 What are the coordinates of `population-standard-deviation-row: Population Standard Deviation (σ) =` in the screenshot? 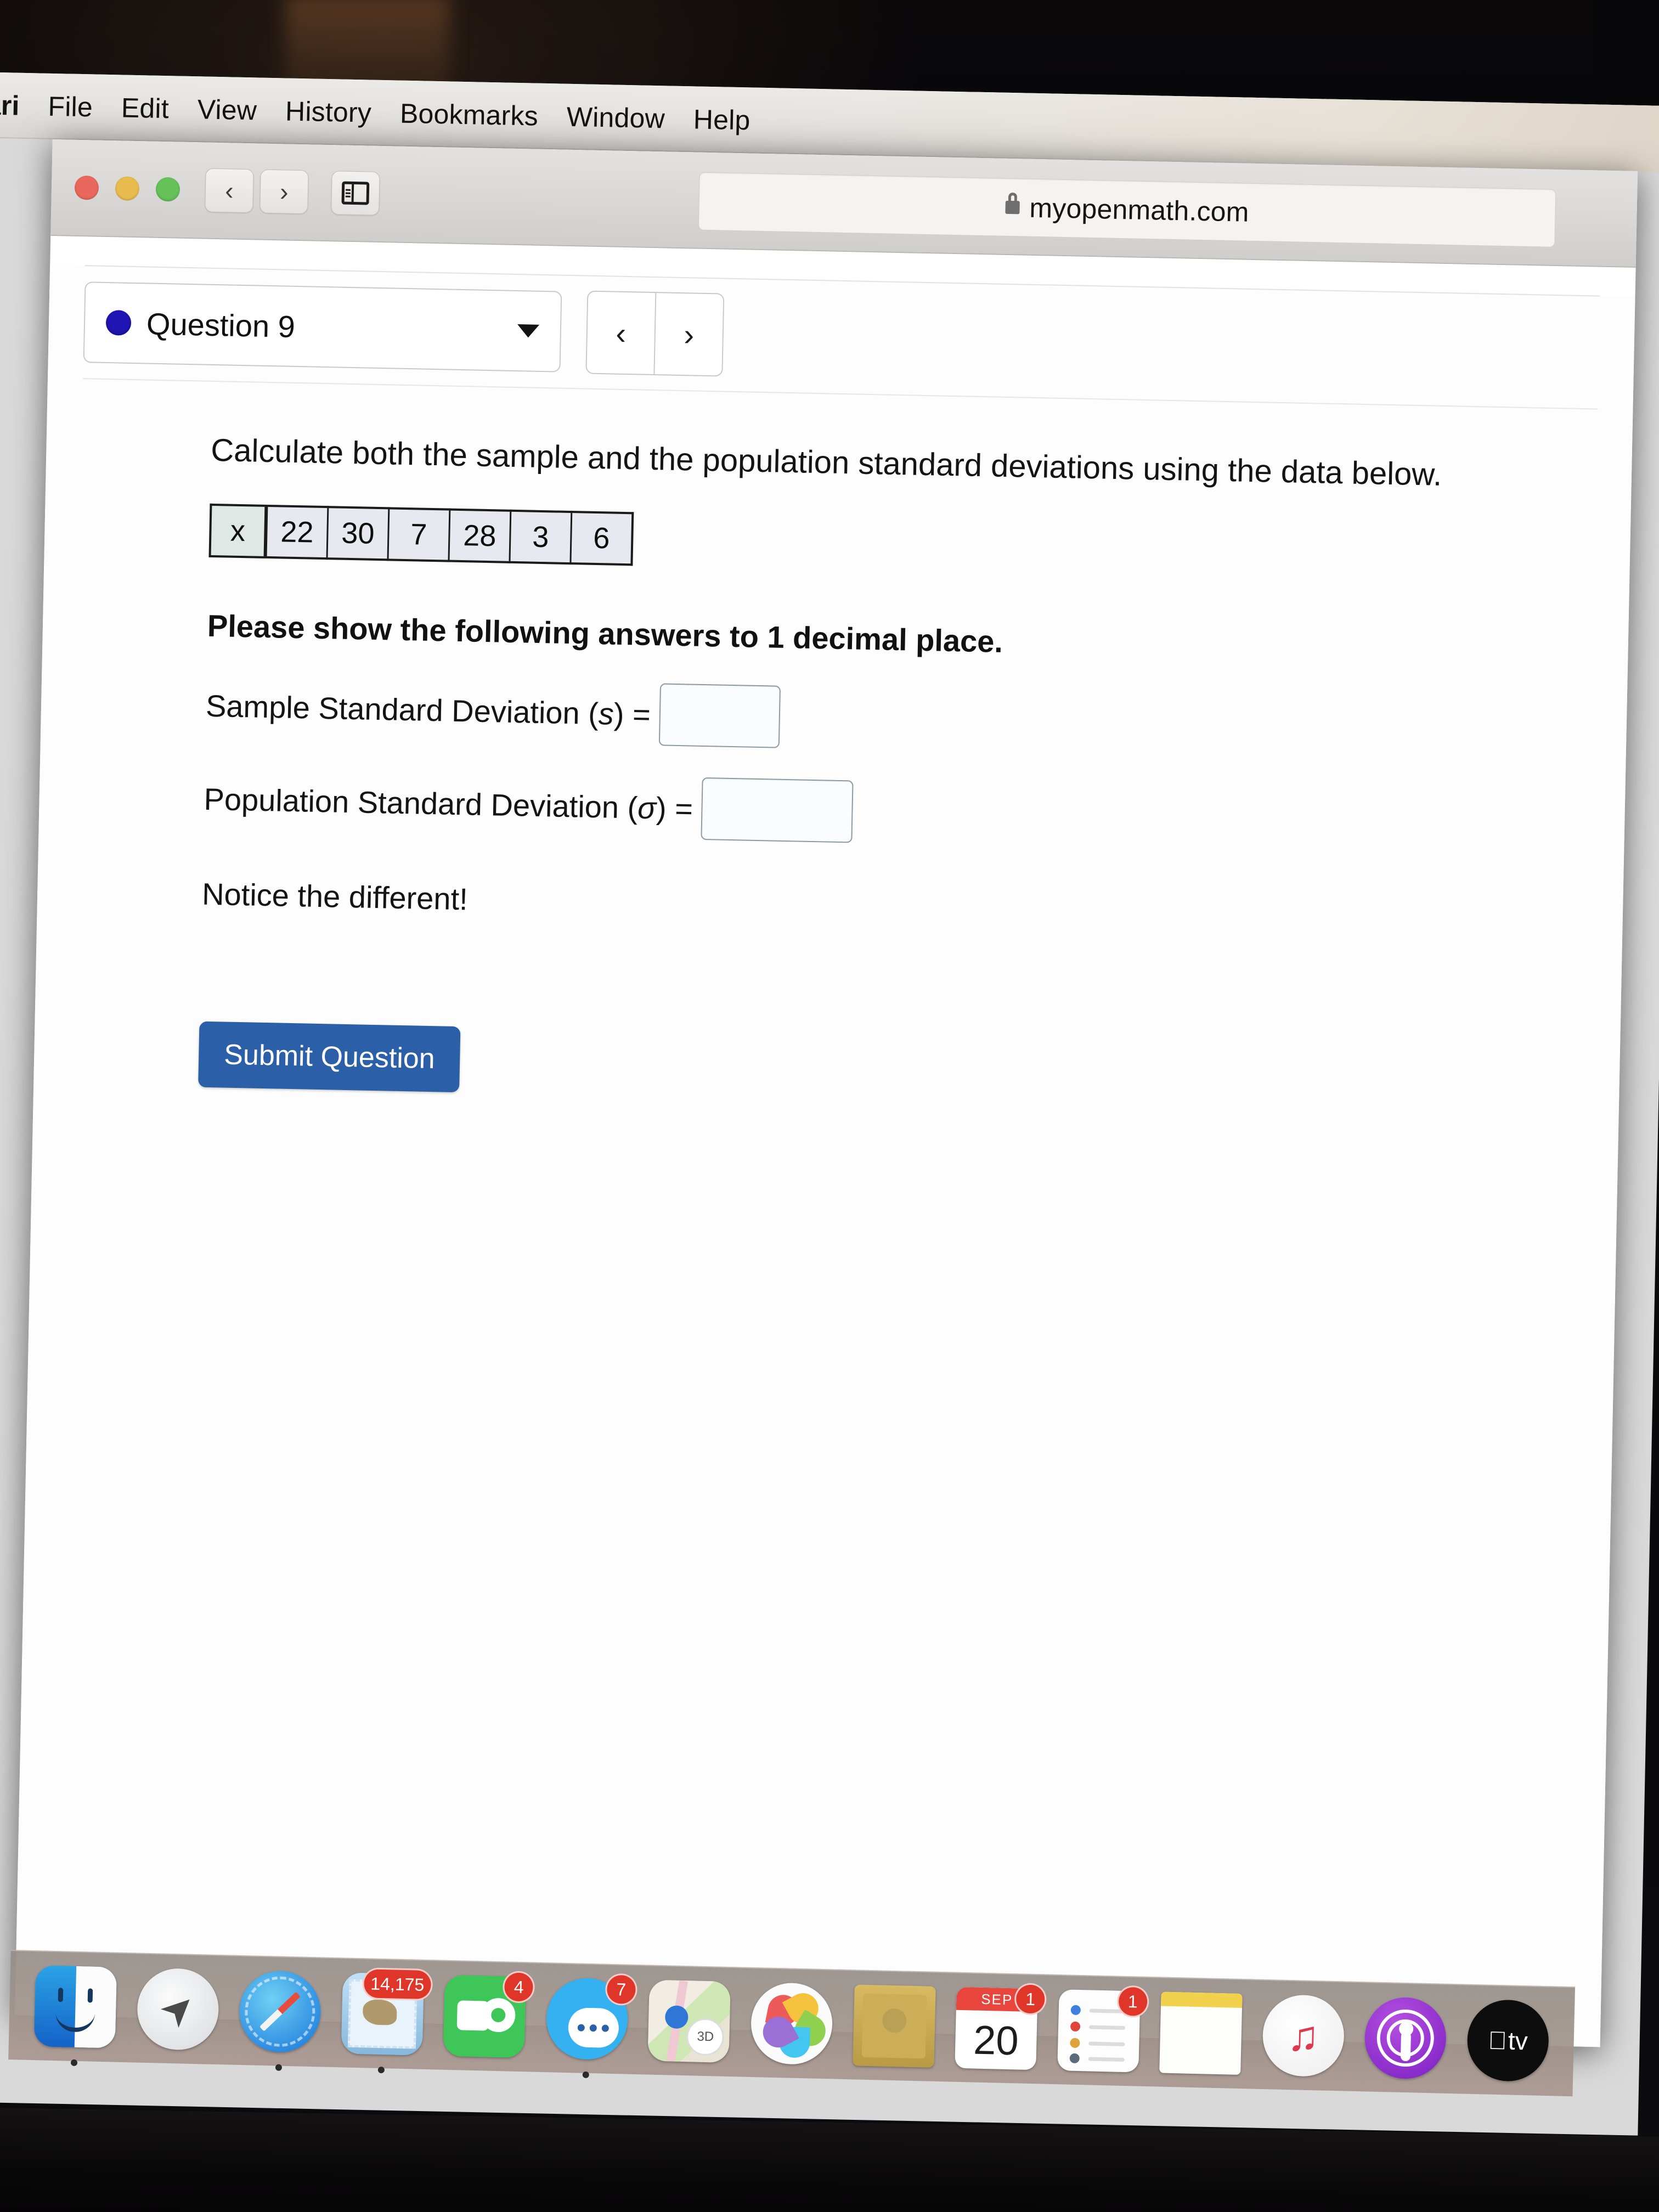 It's located at (915, 813).